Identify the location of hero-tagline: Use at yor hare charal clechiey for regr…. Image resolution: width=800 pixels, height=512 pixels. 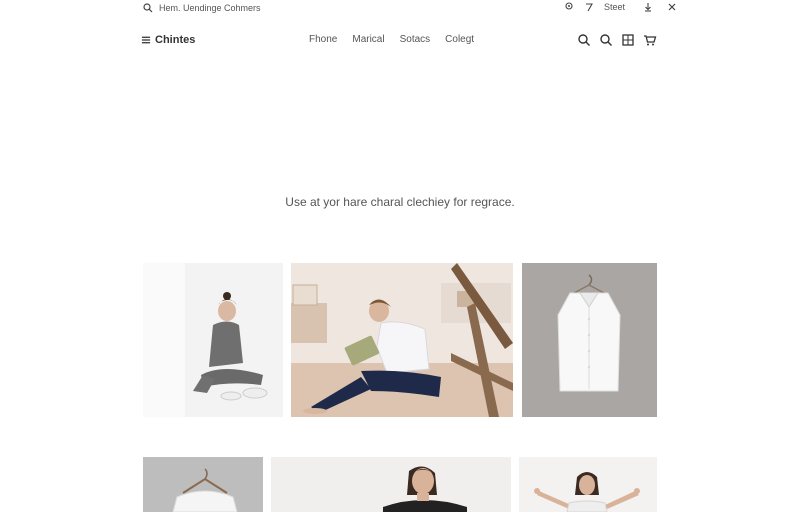
(400, 202).